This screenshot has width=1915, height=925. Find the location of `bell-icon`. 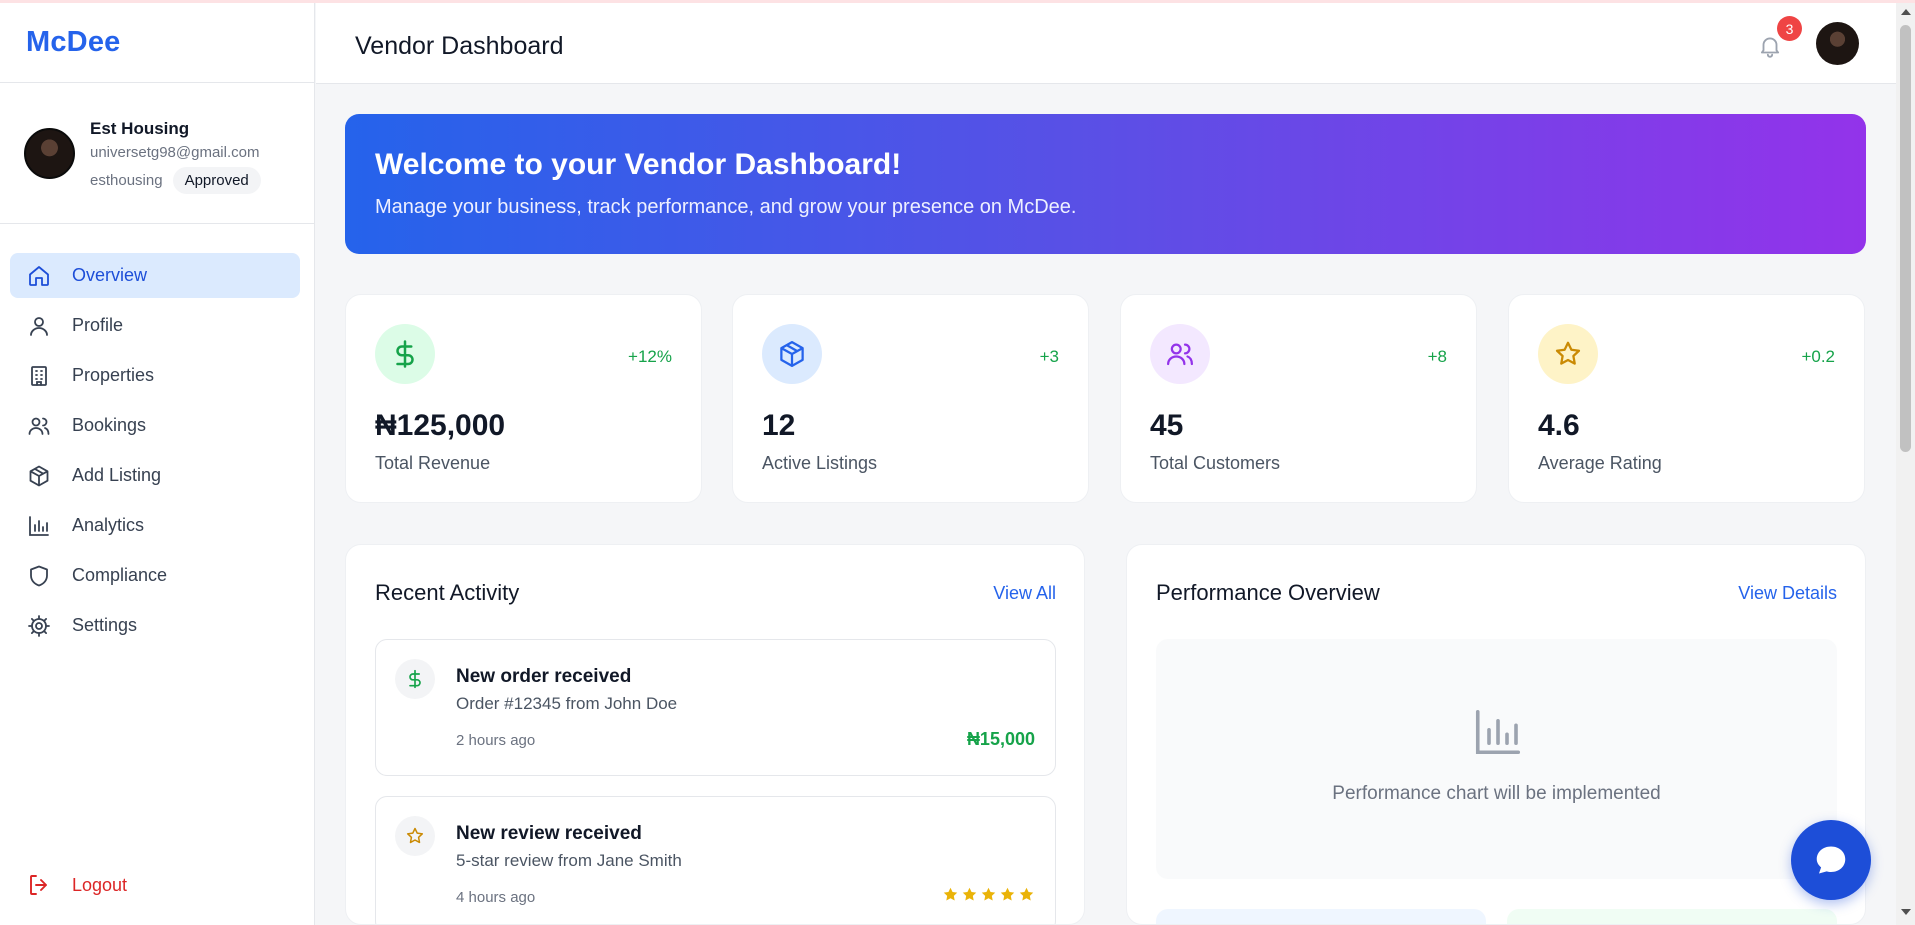

bell-icon is located at coordinates (1770, 46).